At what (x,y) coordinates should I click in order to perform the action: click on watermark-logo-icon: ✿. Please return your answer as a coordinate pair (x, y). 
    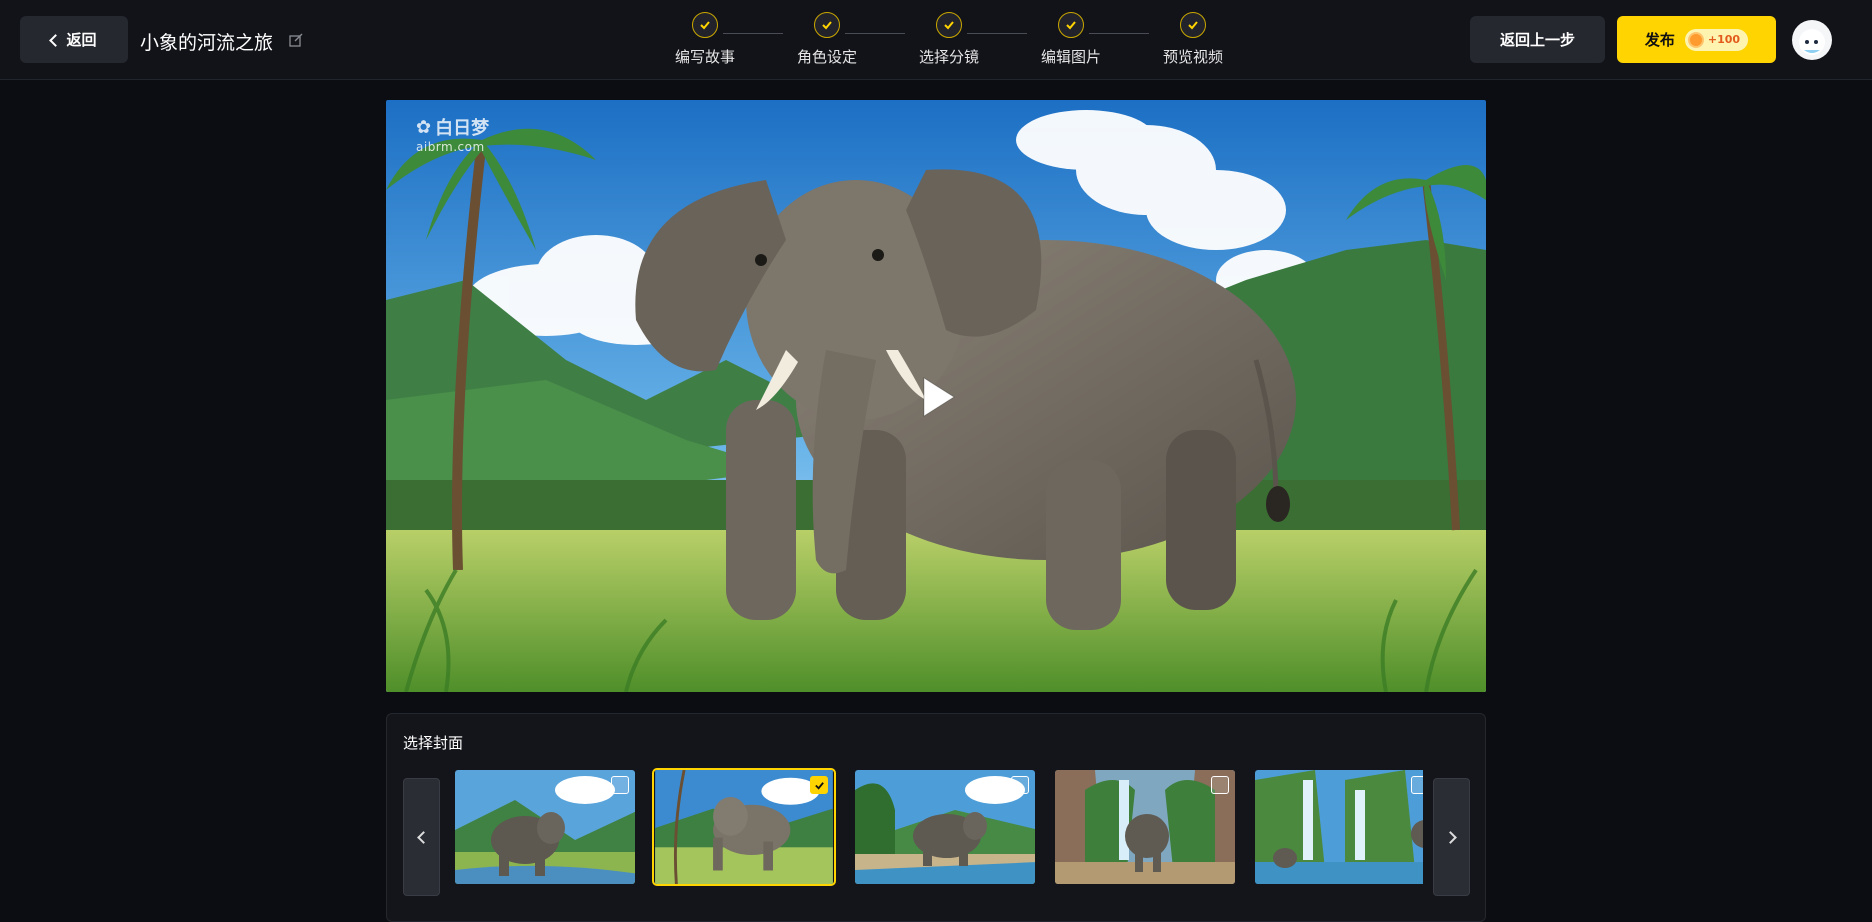
    Looking at the image, I should click on (424, 127).